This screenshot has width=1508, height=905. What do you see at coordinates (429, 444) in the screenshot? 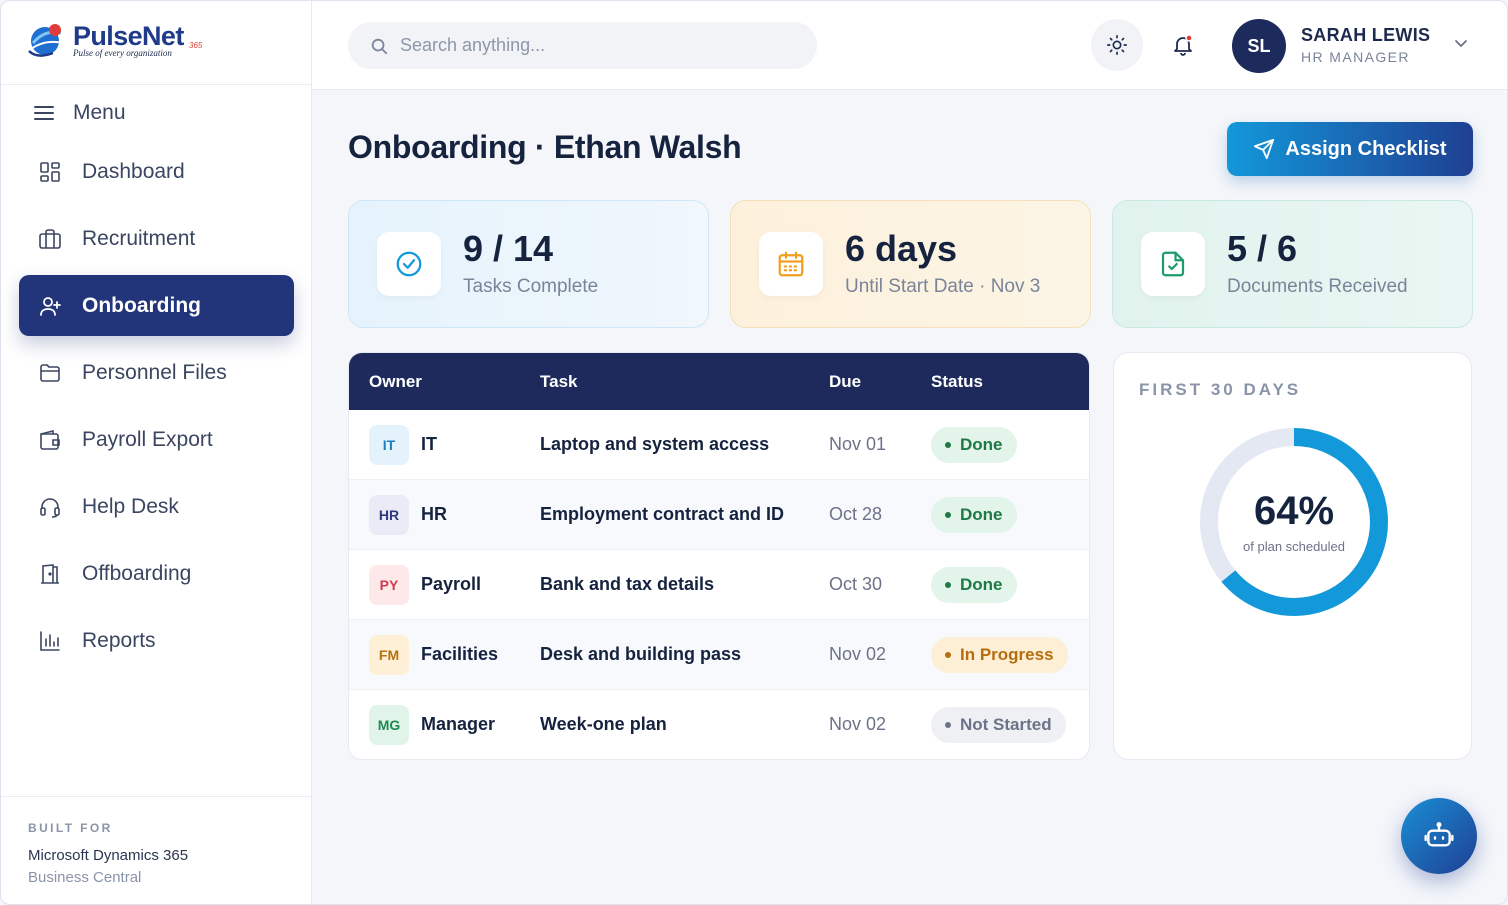
I see `owner-name: IT` at bounding box center [429, 444].